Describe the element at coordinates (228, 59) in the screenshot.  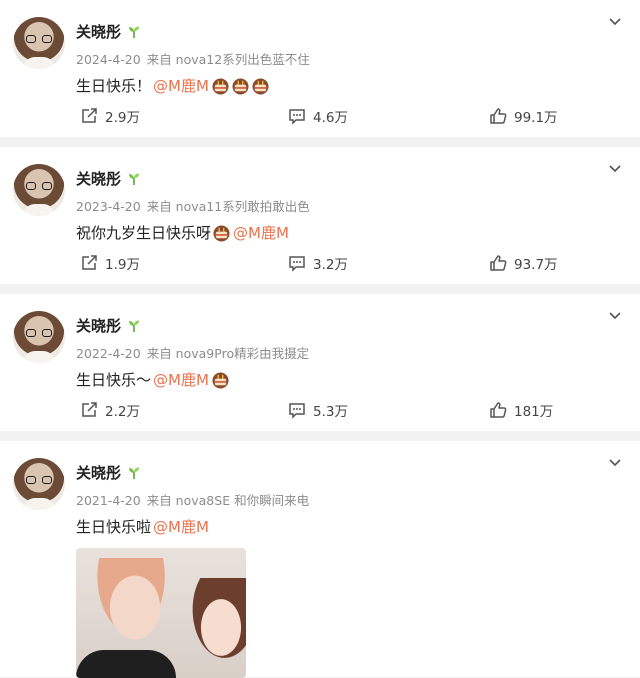
I see `post-source: 来自 nova12系列出色蓝不住` at that location.